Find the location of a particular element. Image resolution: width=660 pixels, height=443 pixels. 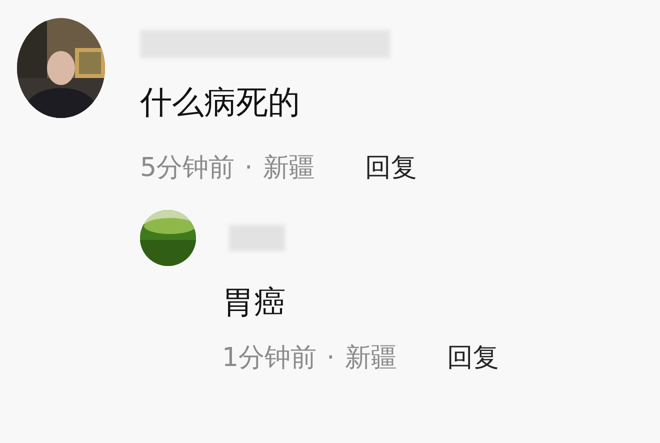

comment-text: 胃癌 is located at coordinates (254, 302).